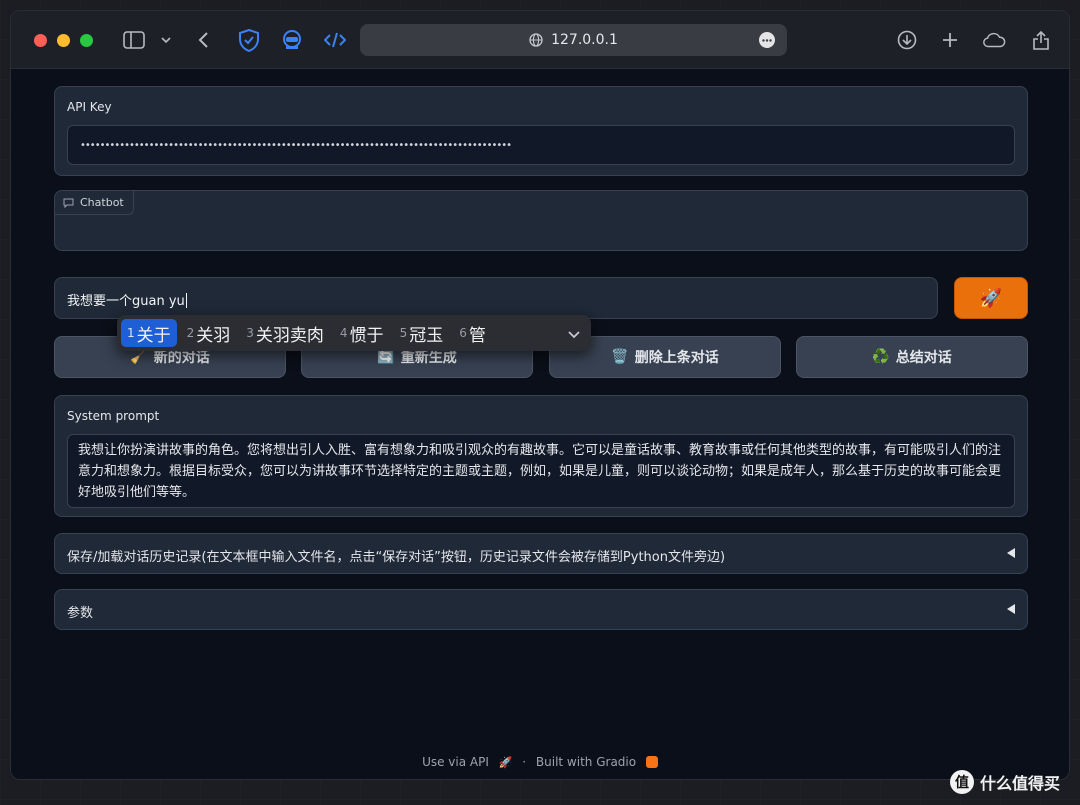 The width and height of the screenshot is (1080, 805). I want to click on address-bar: 127.0.0.1, so click(573, 40).